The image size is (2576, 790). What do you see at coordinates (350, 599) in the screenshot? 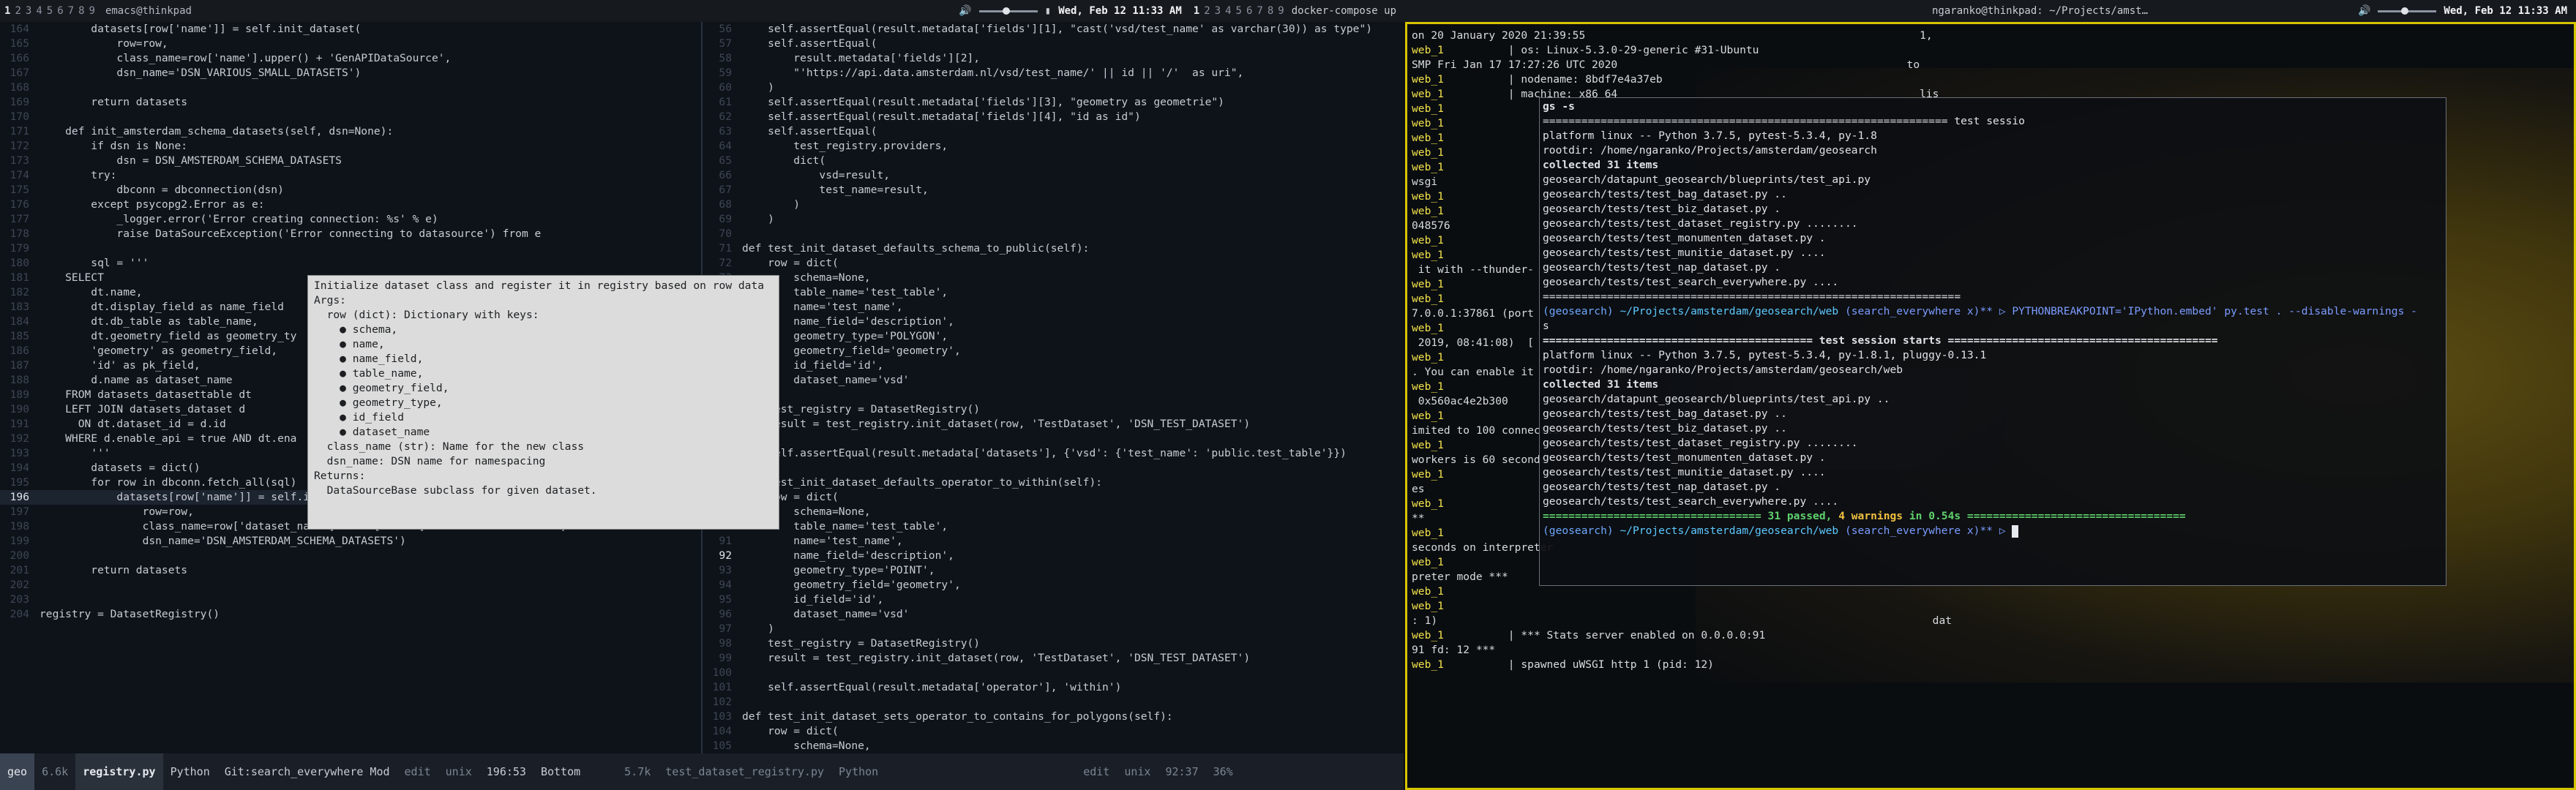
I see `code-line: 203` at bounding box center [350, 599].